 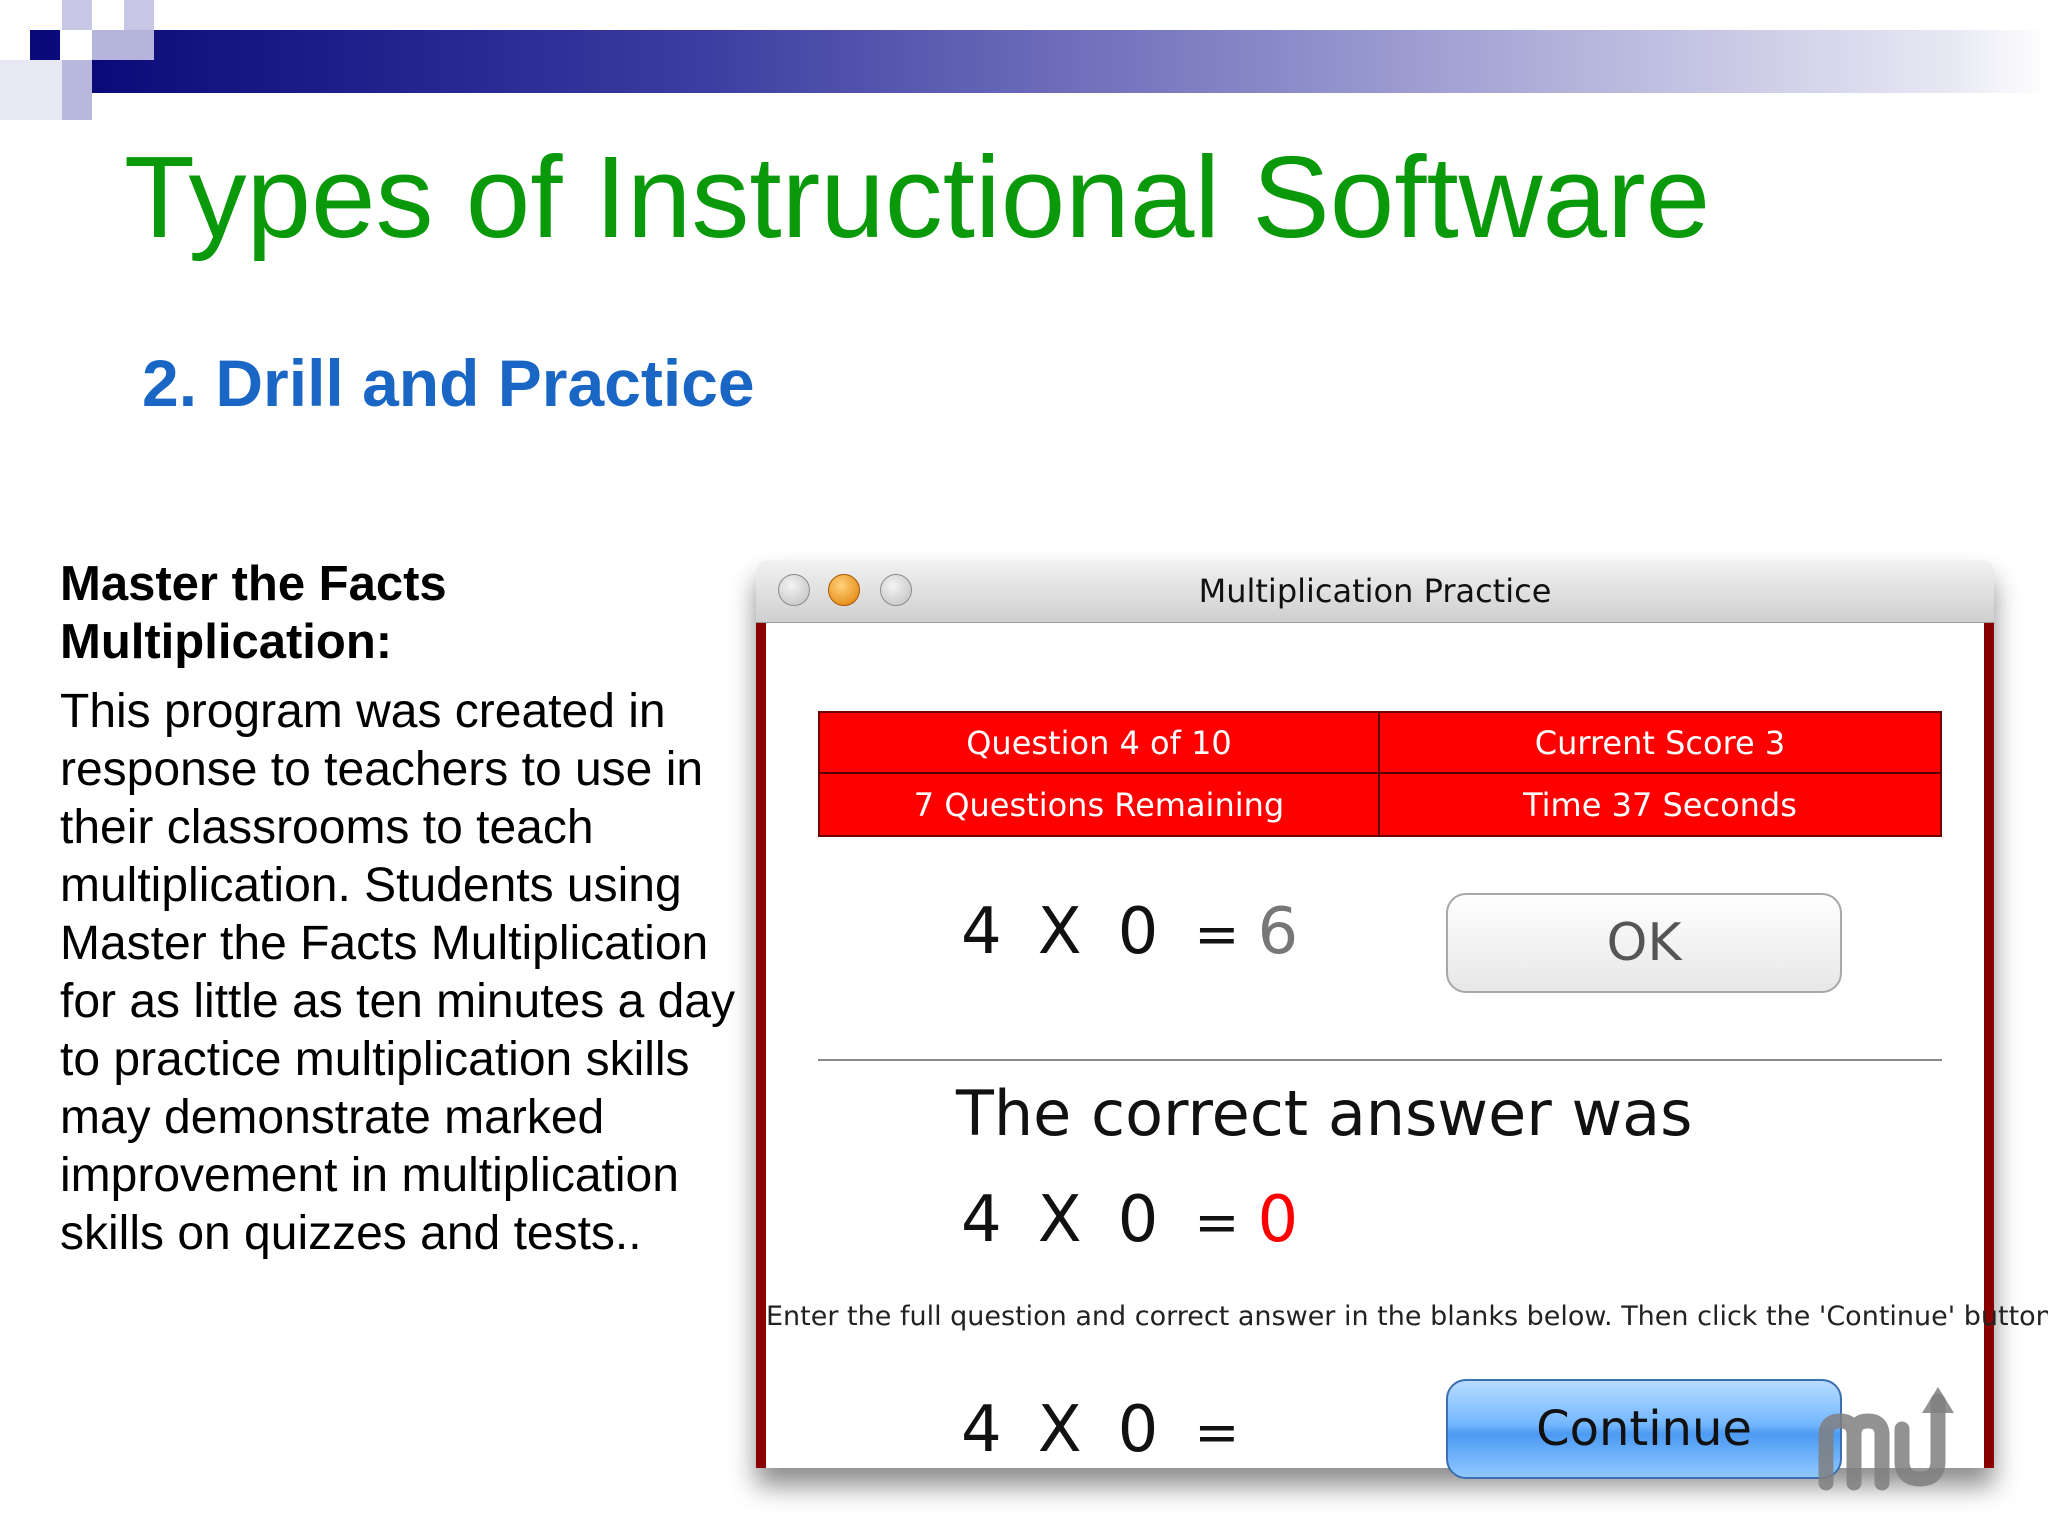 I want to click on questions-remaining: 7 Questions Remaining, so click(x=1100, y=804).